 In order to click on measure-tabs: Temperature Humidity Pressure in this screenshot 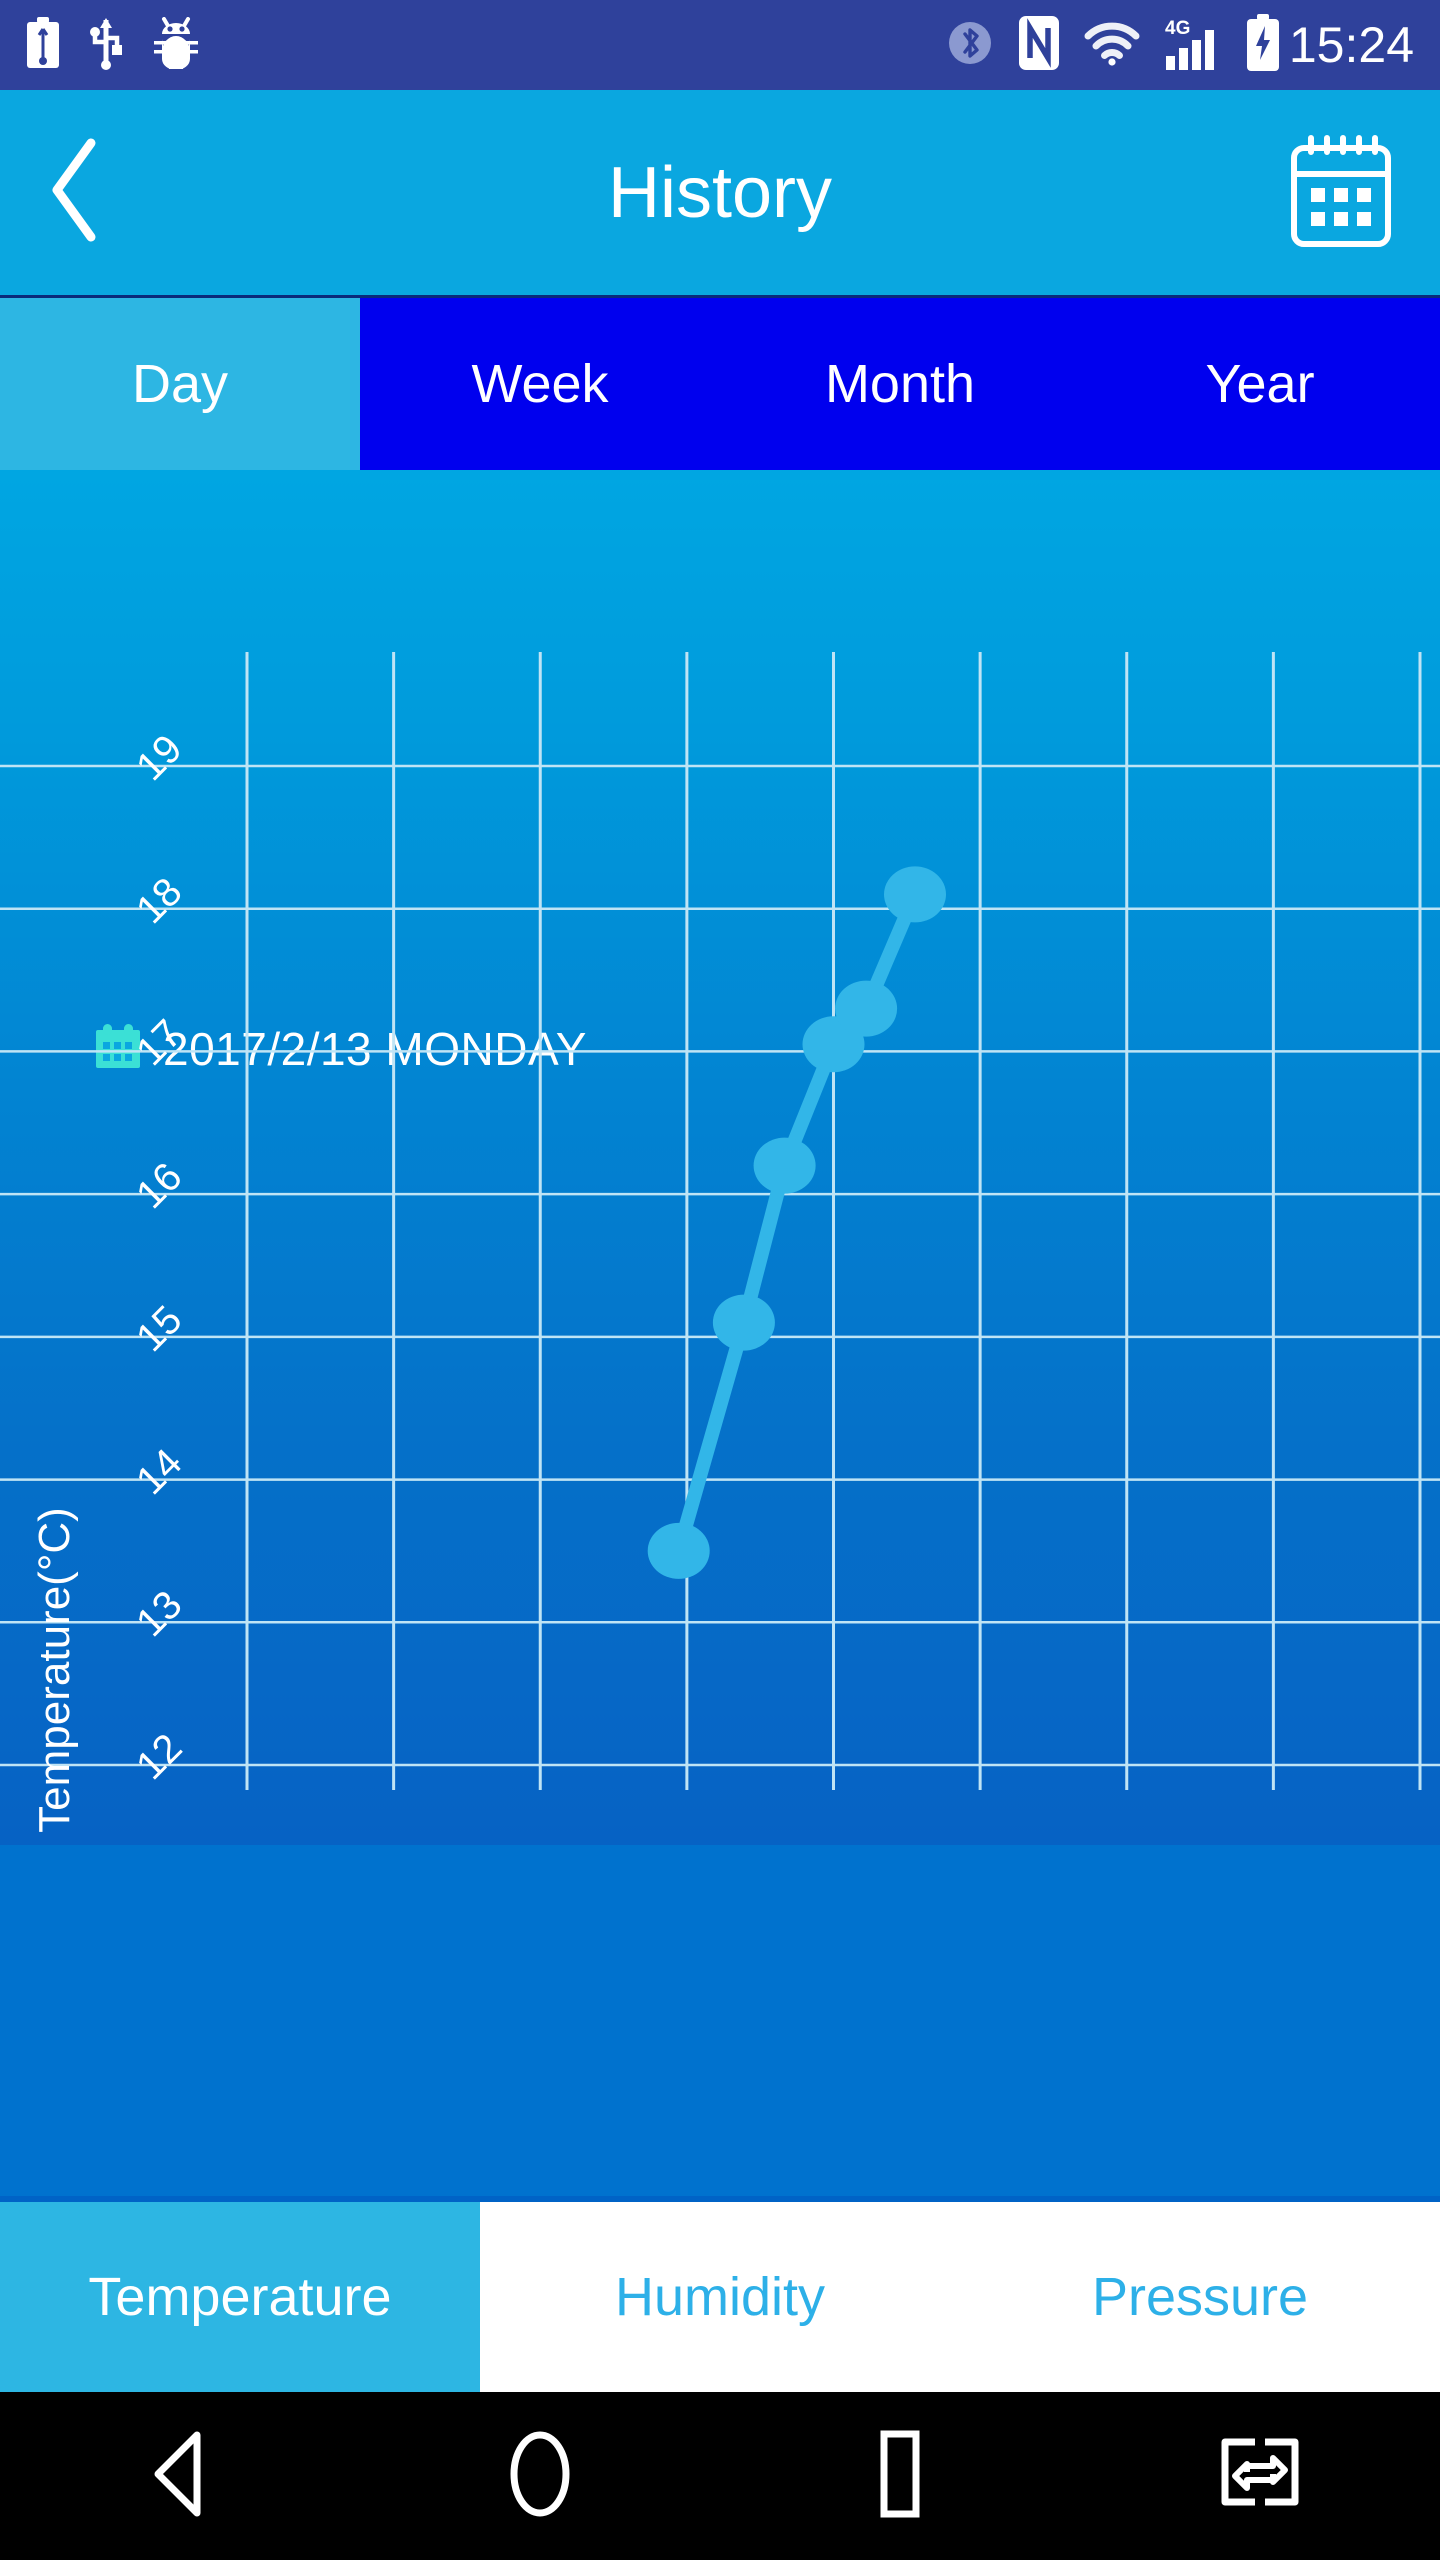, I will do `click(720, 2294)`.